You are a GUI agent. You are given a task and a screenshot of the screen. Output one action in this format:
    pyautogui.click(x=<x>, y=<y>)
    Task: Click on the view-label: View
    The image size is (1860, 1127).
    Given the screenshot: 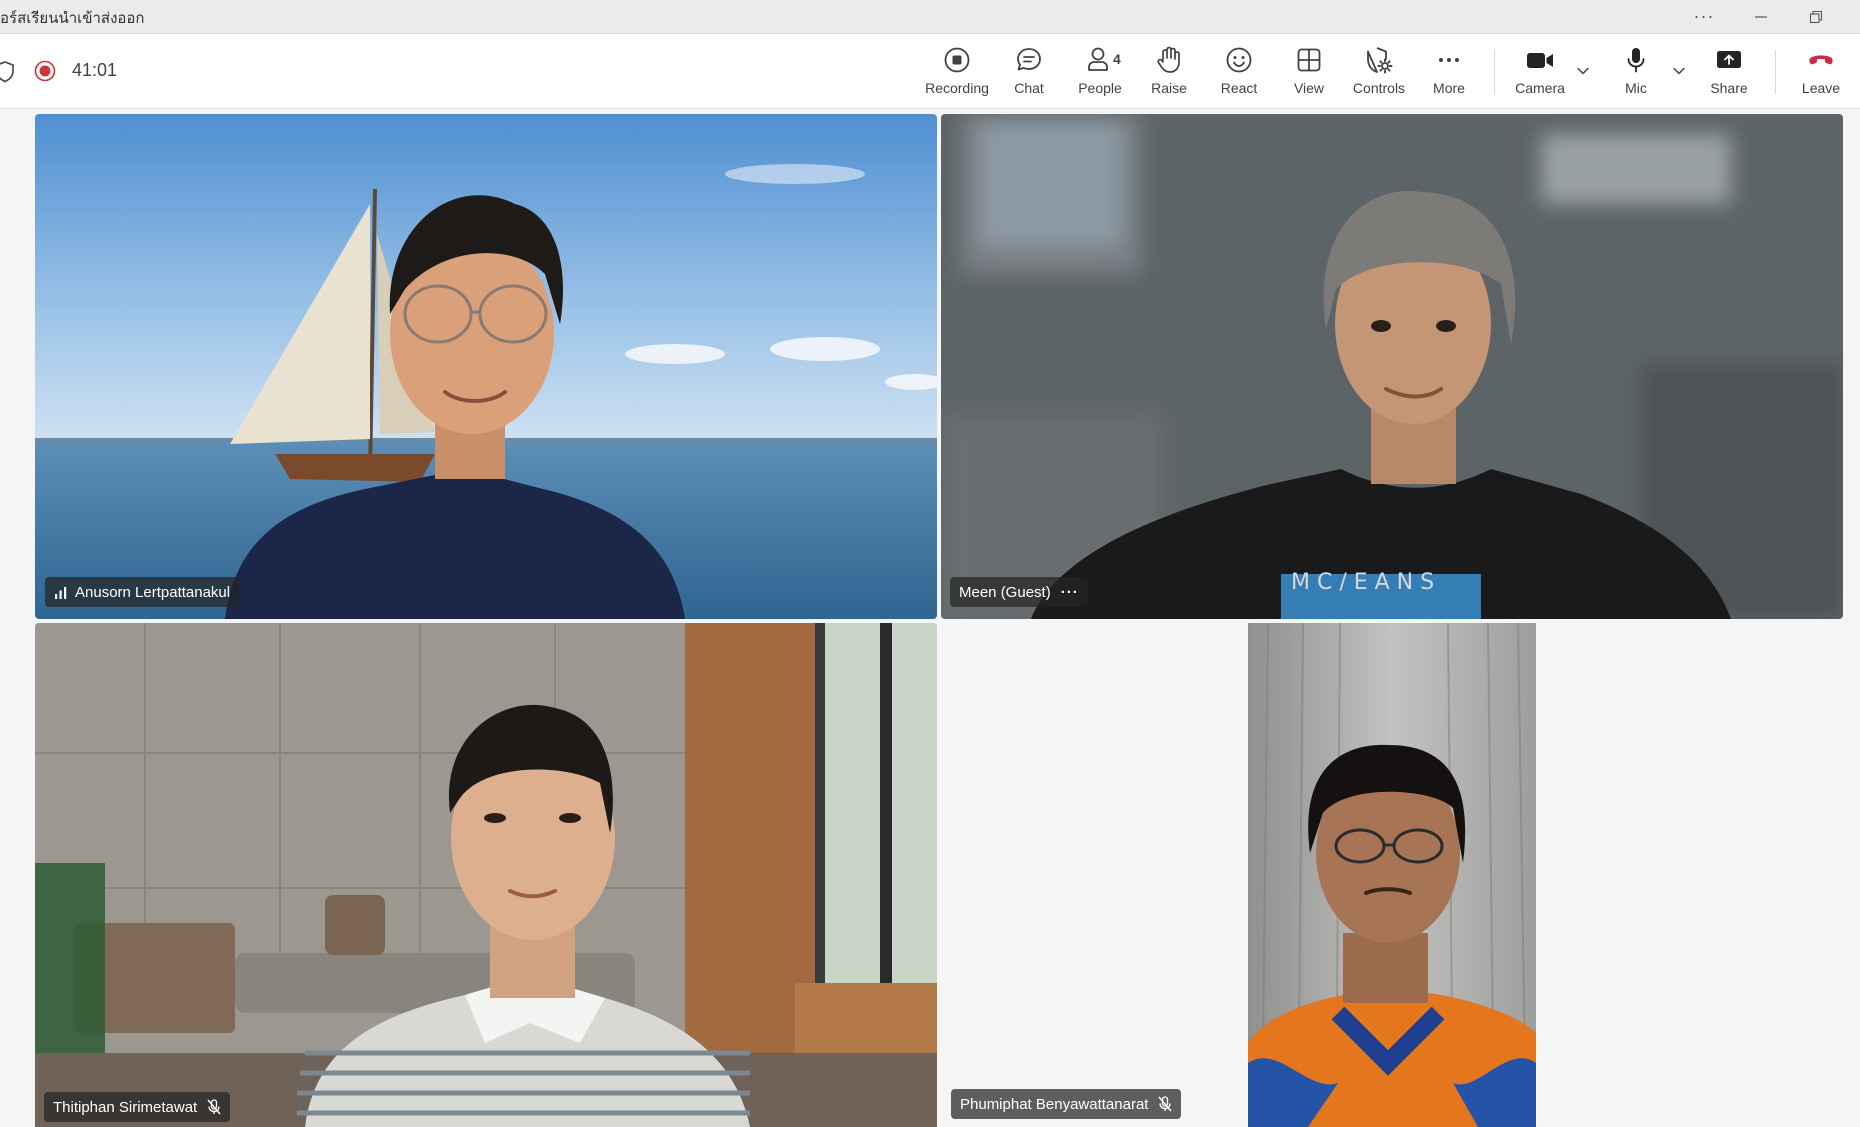 What is the action you would take?
    pyautogui.click(x=1309, y=88)
    